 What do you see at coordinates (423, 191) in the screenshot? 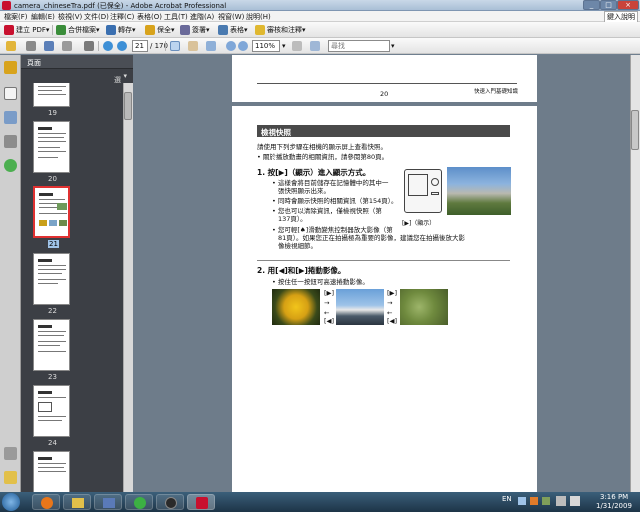
I see `camera-back-illustration` at bounding box center [423, 191].